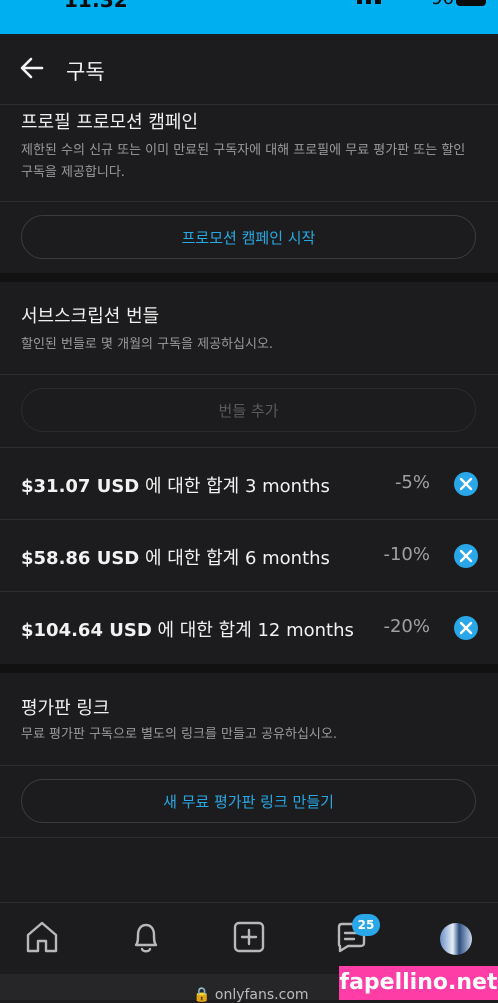 The image size is (498, 1003). I want to click on status-bar: 11:32 96, so click(249, 17).